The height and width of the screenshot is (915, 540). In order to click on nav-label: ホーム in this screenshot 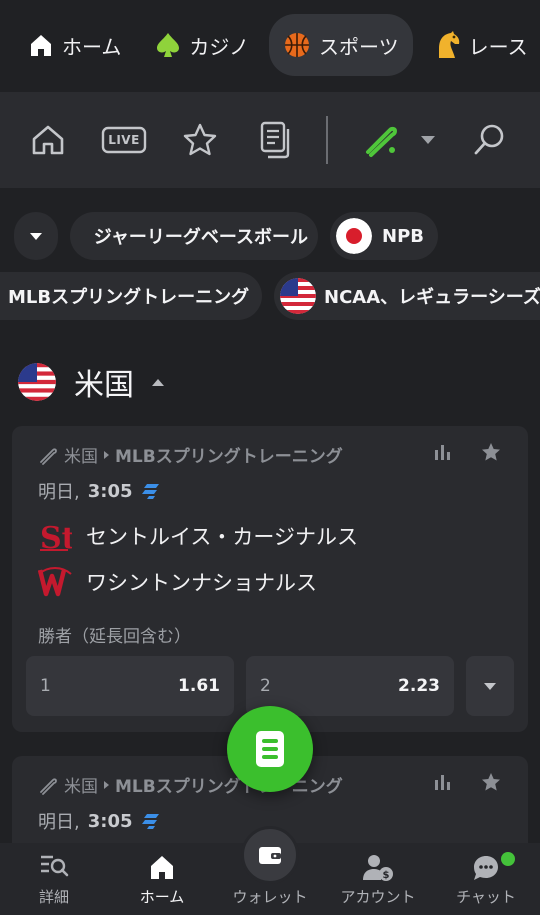, I will do `click(162, 897)`.